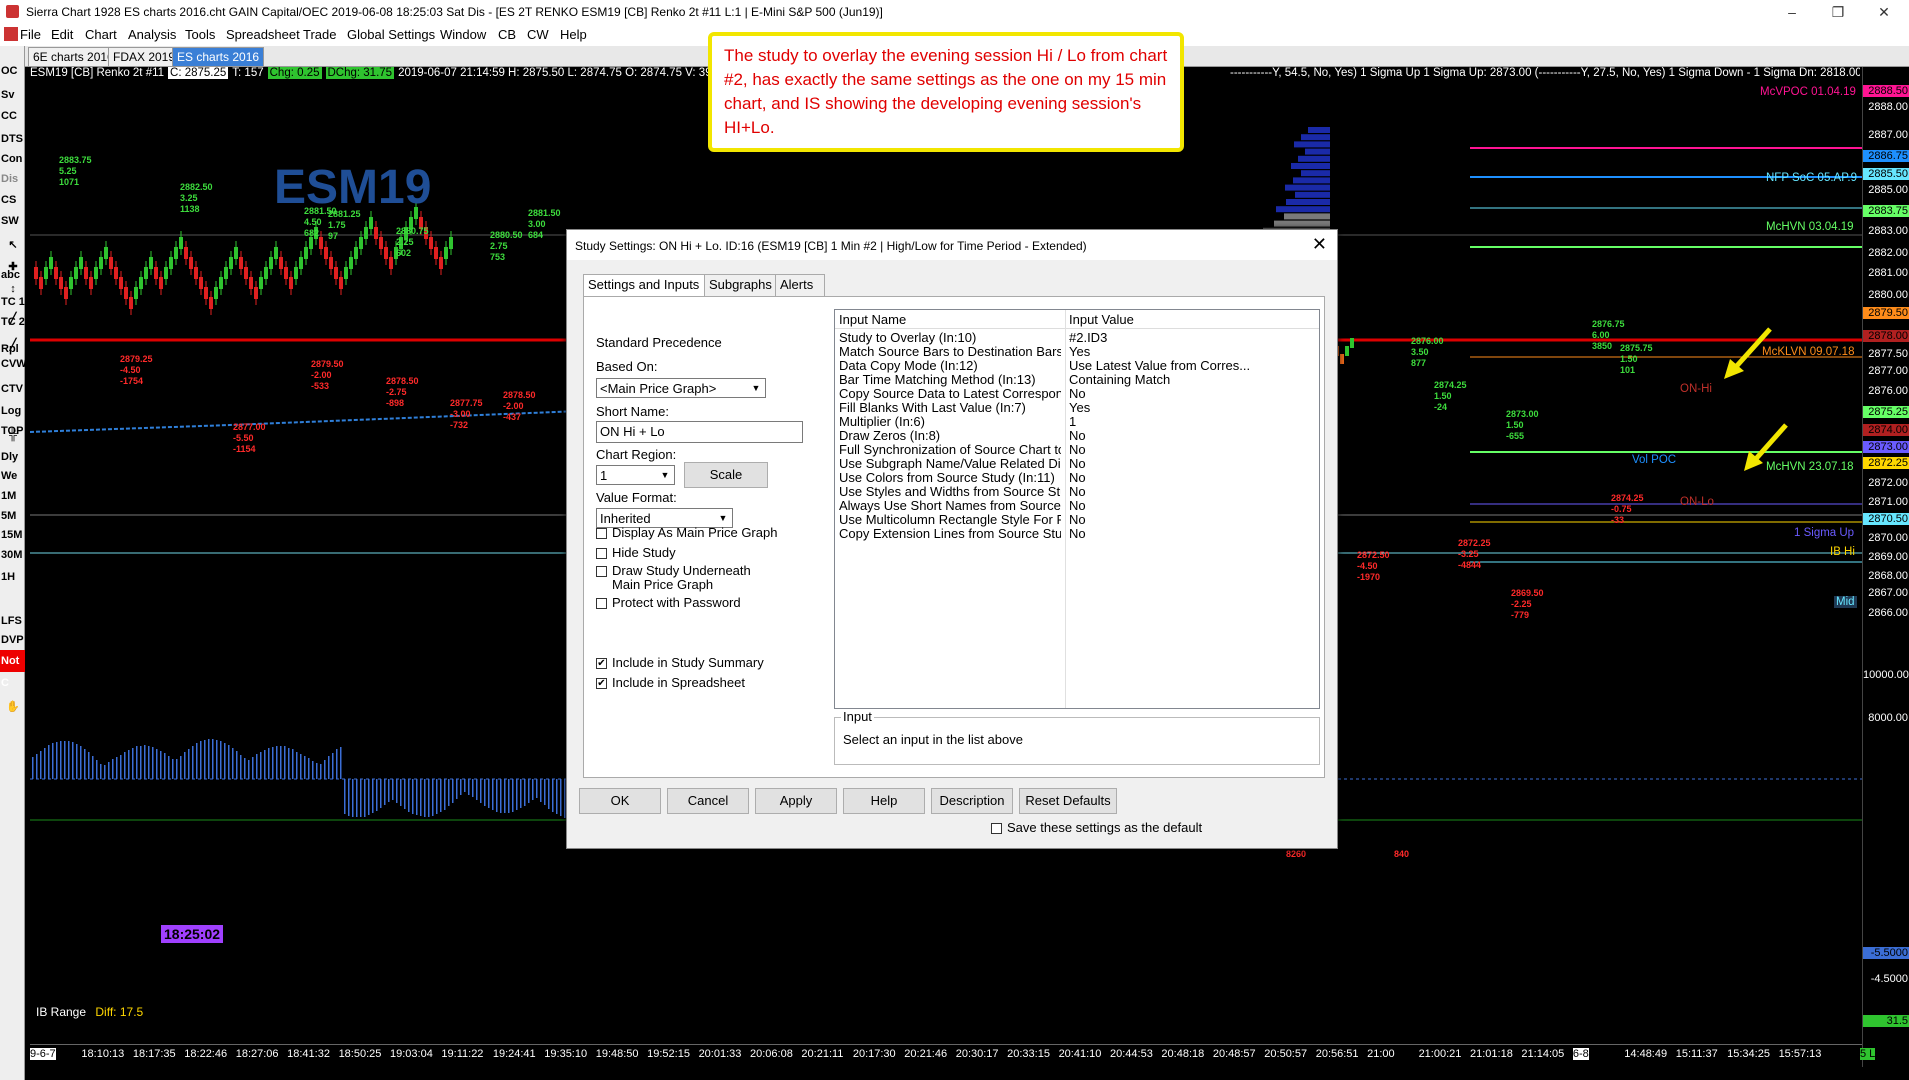  Describe the element at coordinates (12, 159) in the screenshot. I see `toolbar-con: Con` at that location.